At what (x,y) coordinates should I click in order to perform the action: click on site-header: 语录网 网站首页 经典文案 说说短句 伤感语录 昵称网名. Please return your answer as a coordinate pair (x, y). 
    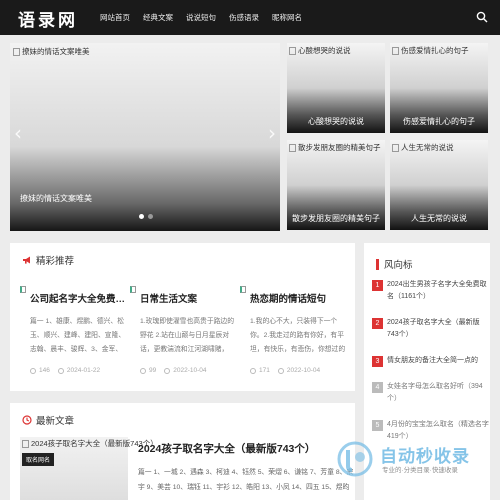
    Looking at the image, I should click on (250, 17).